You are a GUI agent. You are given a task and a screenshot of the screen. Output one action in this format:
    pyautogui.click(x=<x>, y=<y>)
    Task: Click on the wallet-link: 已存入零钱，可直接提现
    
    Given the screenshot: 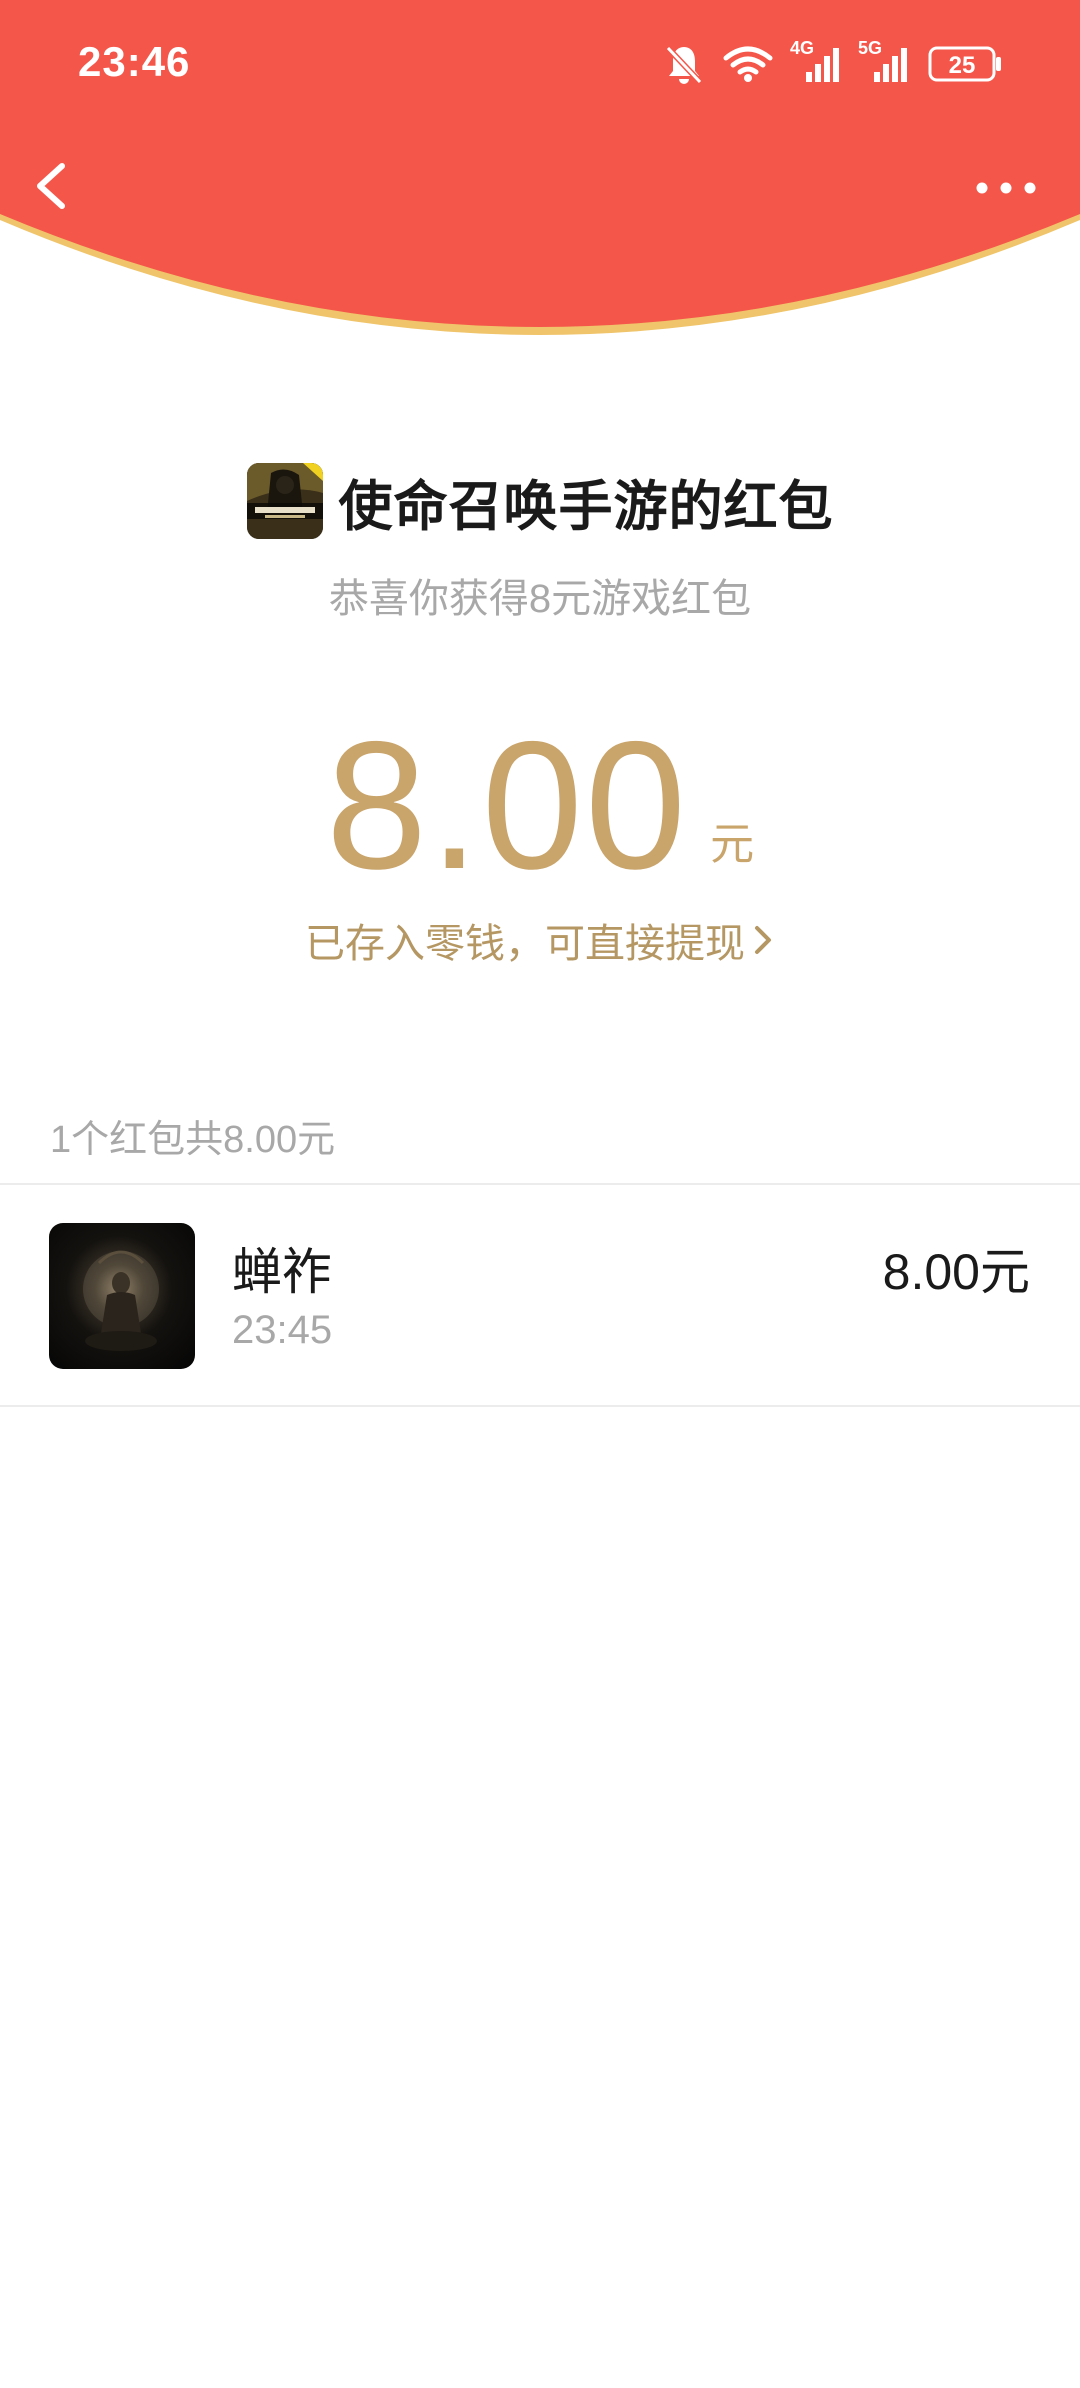 What is the action you would take?
    pyautogui.click(x=540, y=940)
    